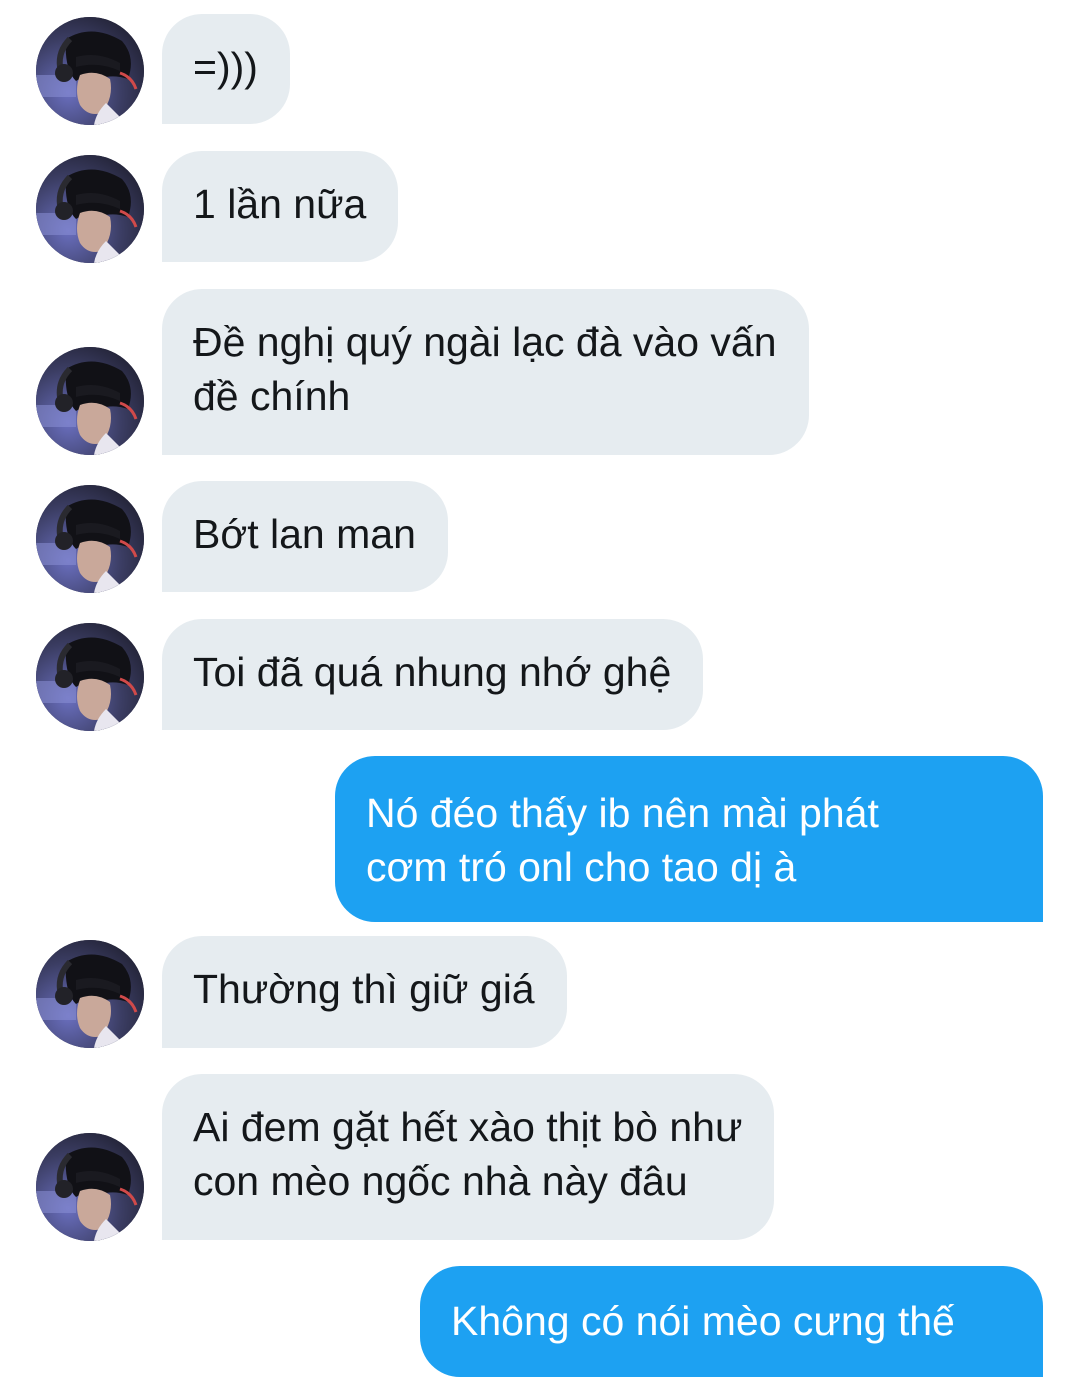  I want to click on message-text: Không có nói mèo cưng thế, so click(703, 1321).